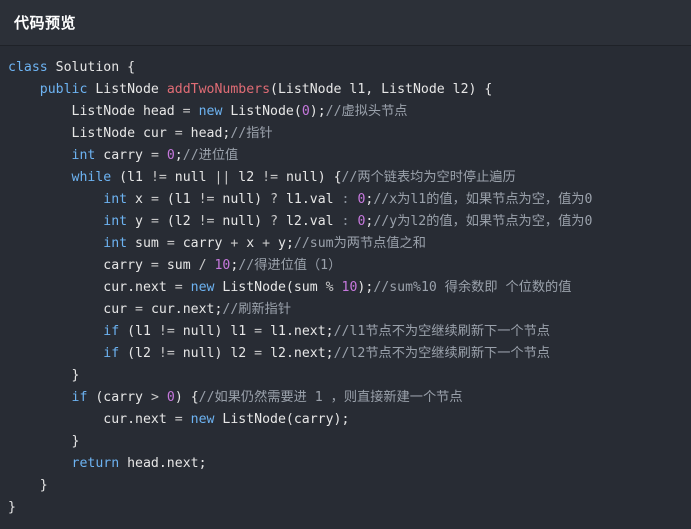  What do you see at coordinates (91, 177) in the screenshot?
I see `code-token: while` at bounding box center [91, 177].